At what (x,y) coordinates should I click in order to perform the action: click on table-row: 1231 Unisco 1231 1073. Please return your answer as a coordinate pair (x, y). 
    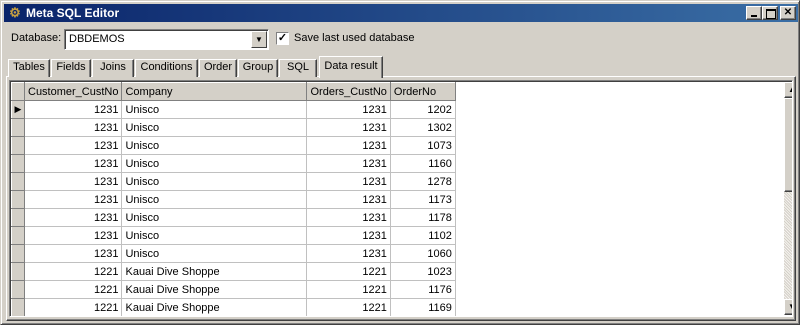
    Looking at the image, I should click on (233, 145).